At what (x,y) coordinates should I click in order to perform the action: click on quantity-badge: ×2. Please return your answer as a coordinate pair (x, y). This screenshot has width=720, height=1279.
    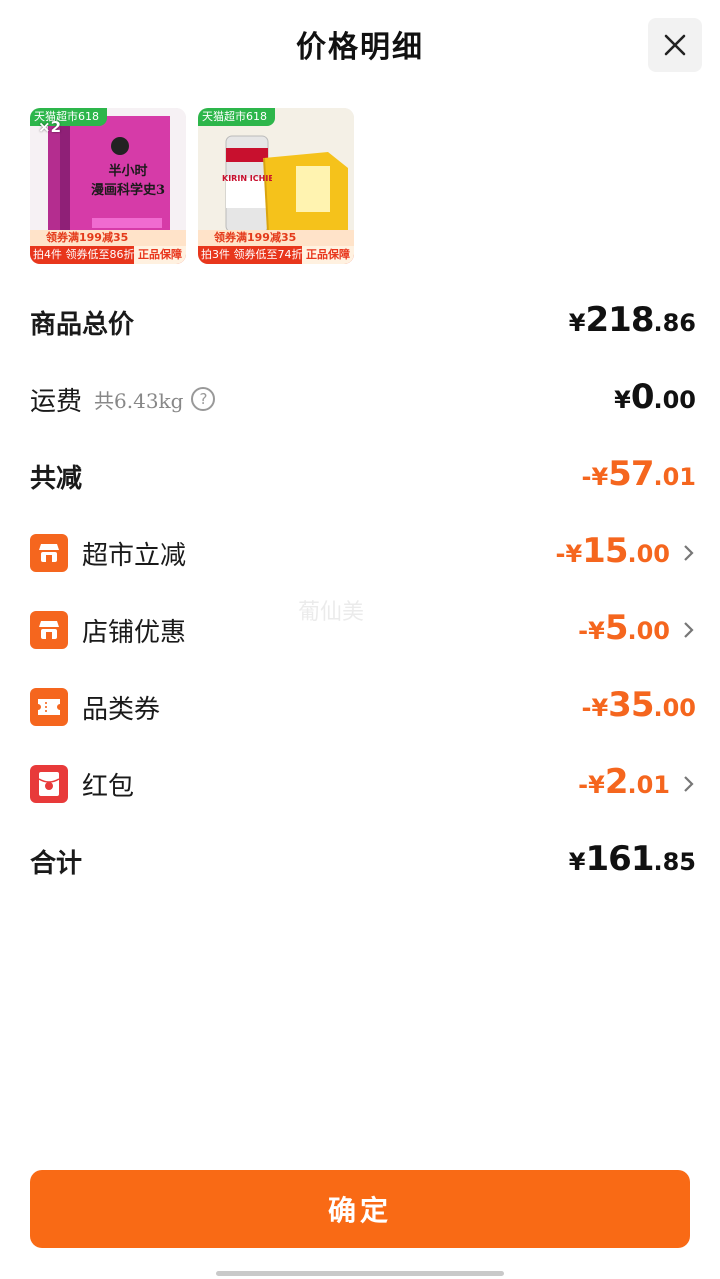
    Looking at the image, I should click on (50, 127).